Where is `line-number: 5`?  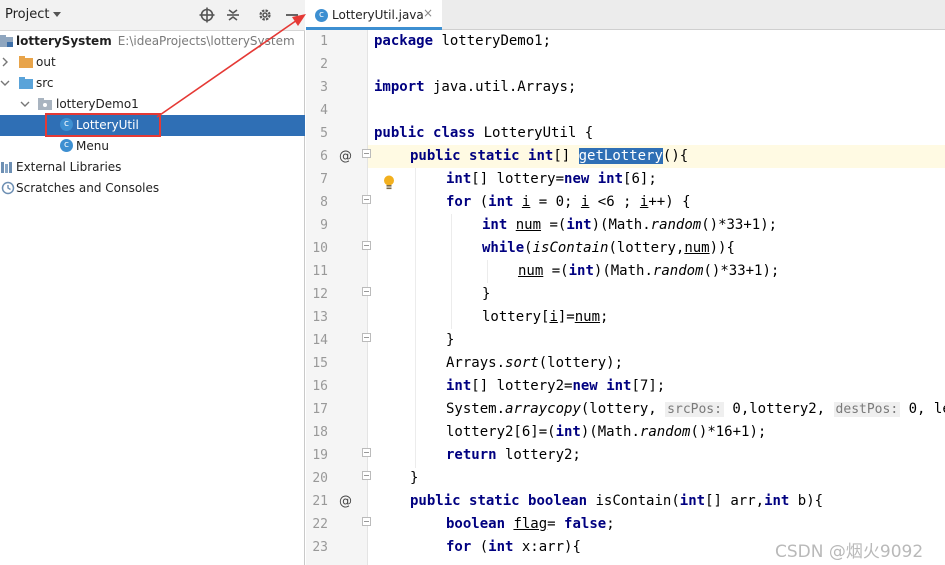
line-number: 5 is located at coordinates (324, 133).